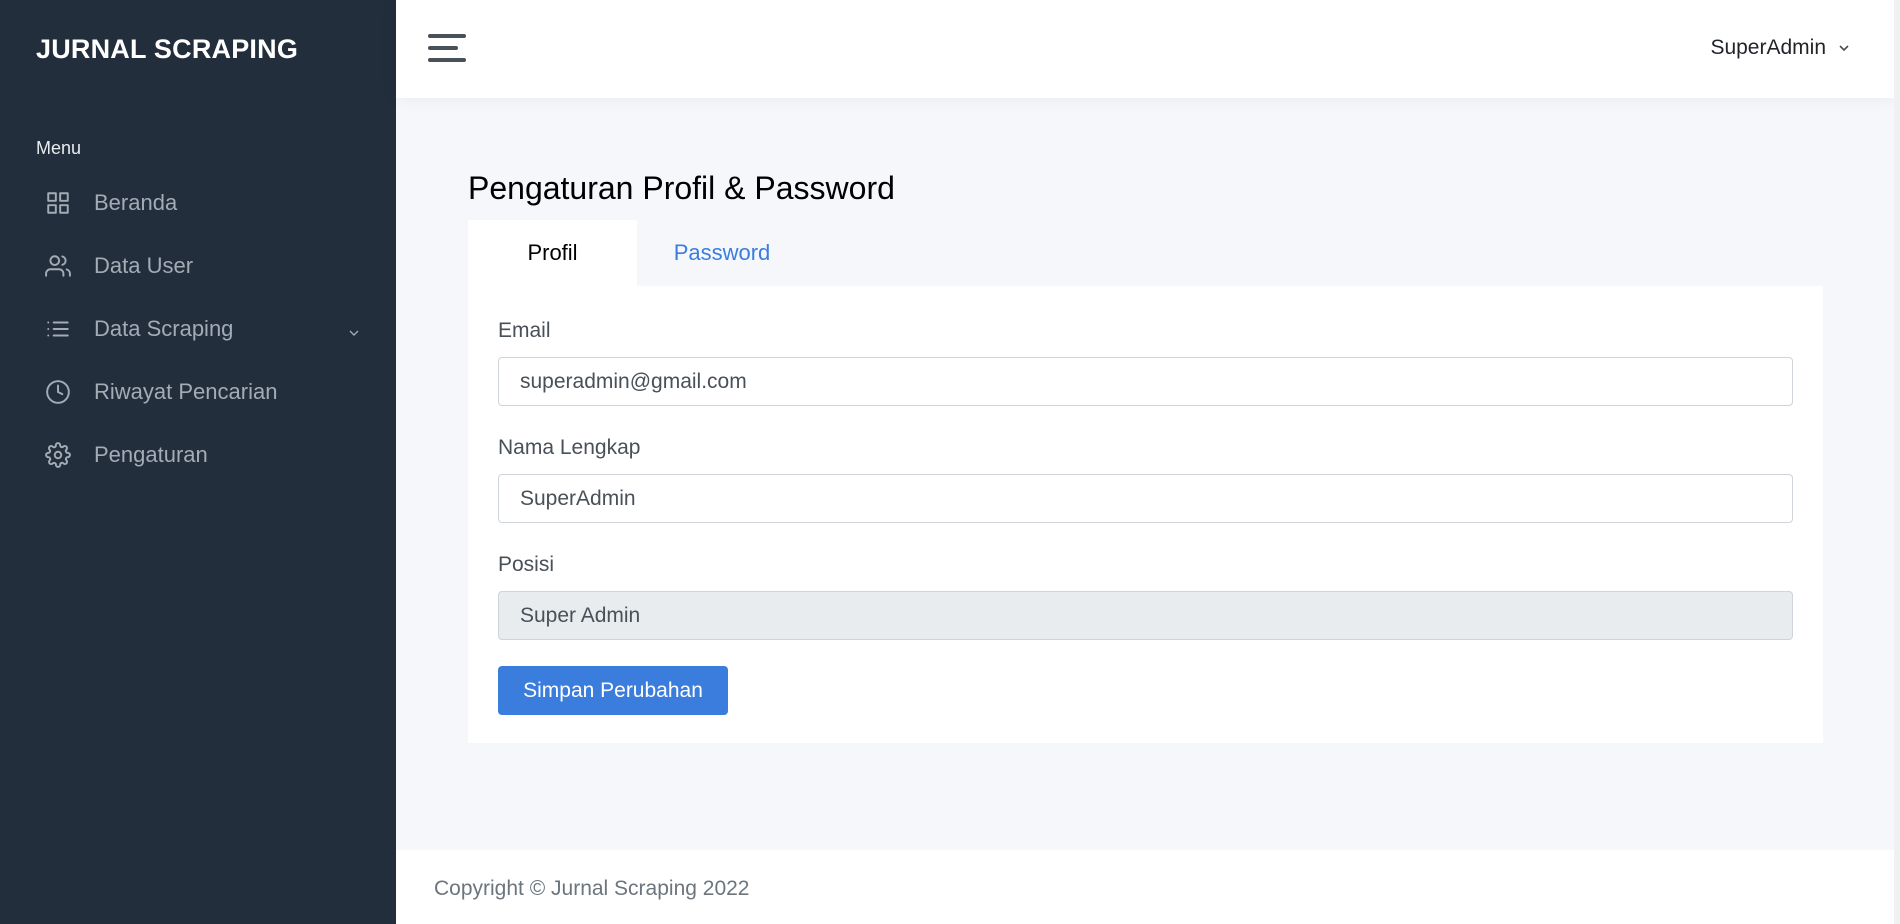 This screenshot has width=1900, height=924. I want to click on settings-tabs: Profil Password, so click(637, 253).